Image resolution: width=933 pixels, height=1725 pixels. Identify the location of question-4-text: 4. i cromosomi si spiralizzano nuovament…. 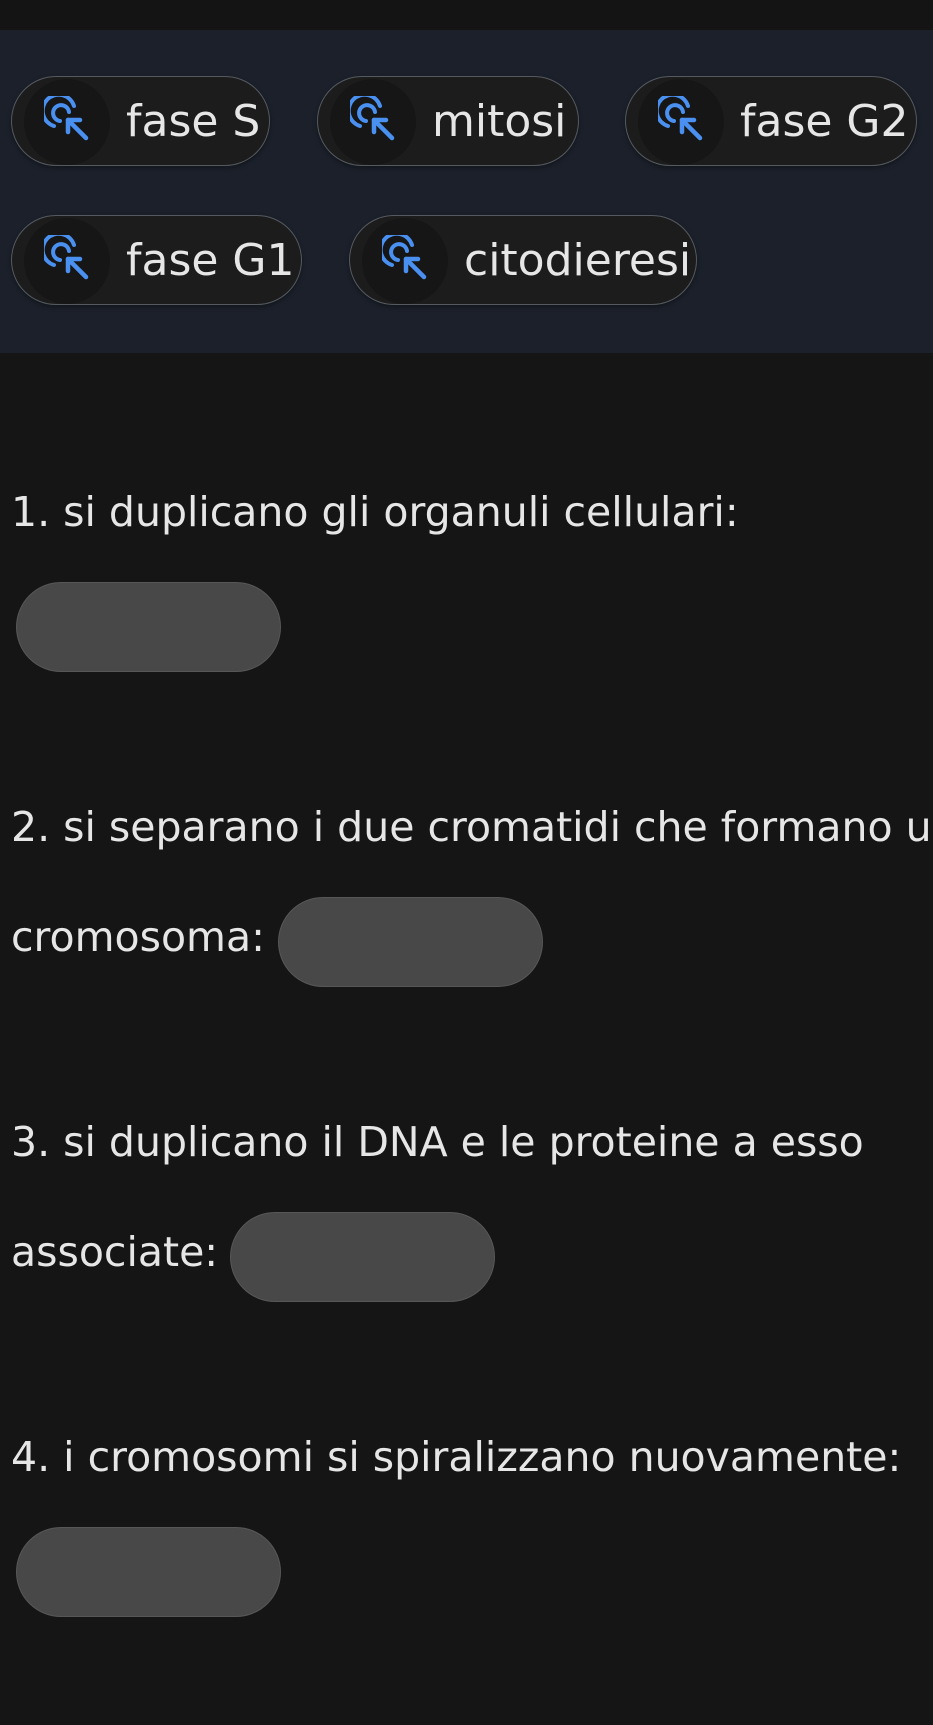
(456, 1457).